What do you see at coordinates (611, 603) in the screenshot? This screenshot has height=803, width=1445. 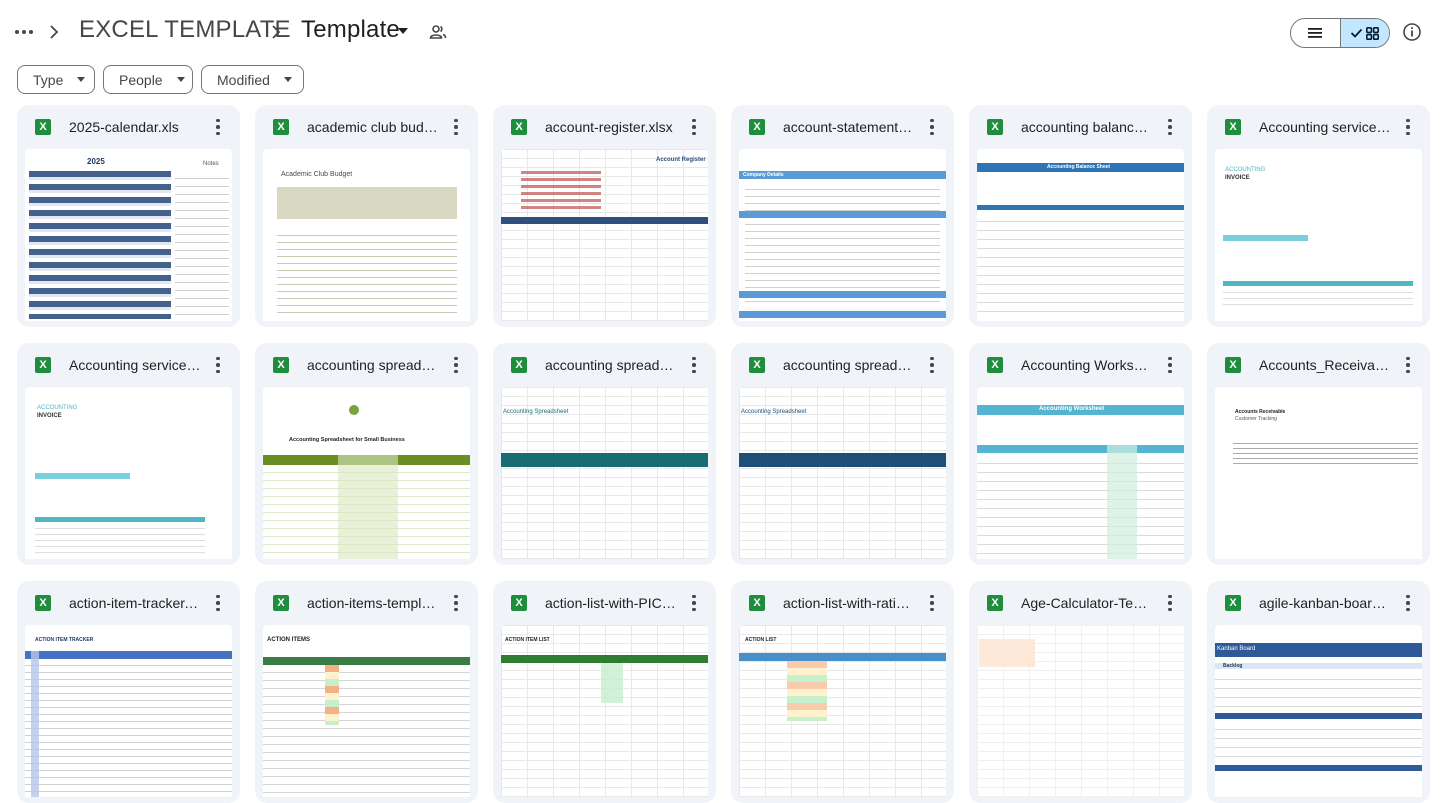 I see `file-name: action-list-with-PIC.xlsx` at bounding box center [611, 603].